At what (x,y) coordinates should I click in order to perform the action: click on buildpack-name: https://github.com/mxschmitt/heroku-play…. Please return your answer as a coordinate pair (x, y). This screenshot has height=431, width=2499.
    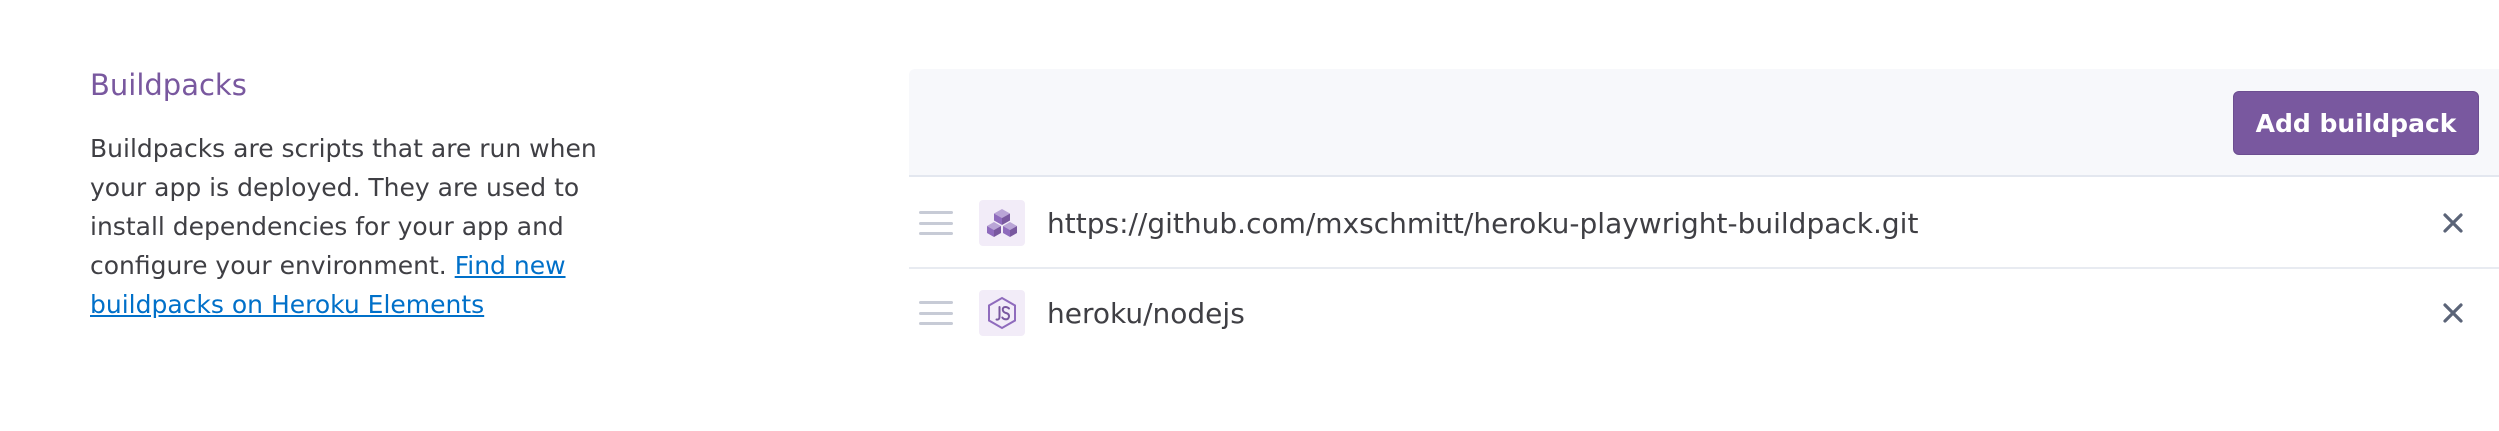
    Looking at the image, I should click on (1483, 223).